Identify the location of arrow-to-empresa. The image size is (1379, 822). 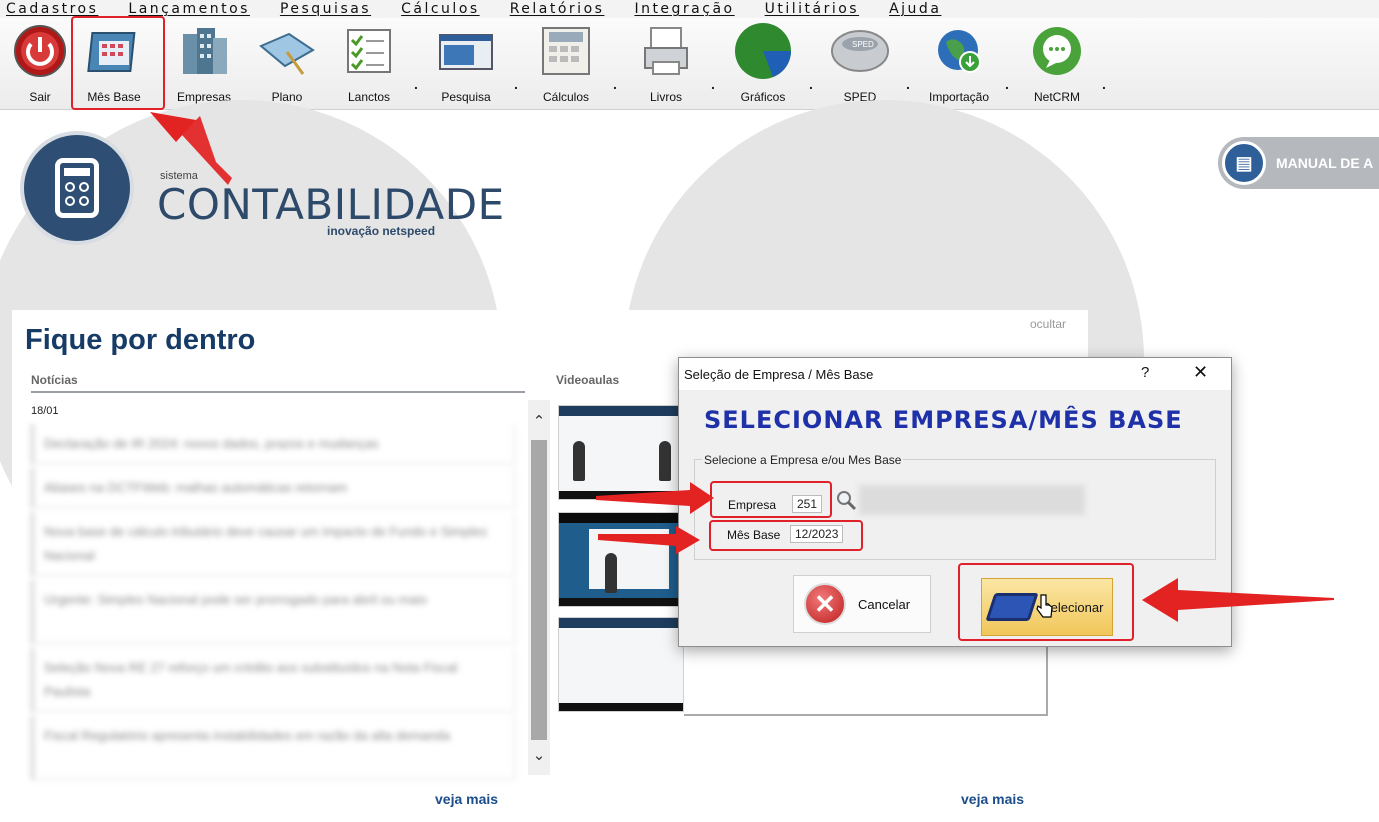
(655, 498).